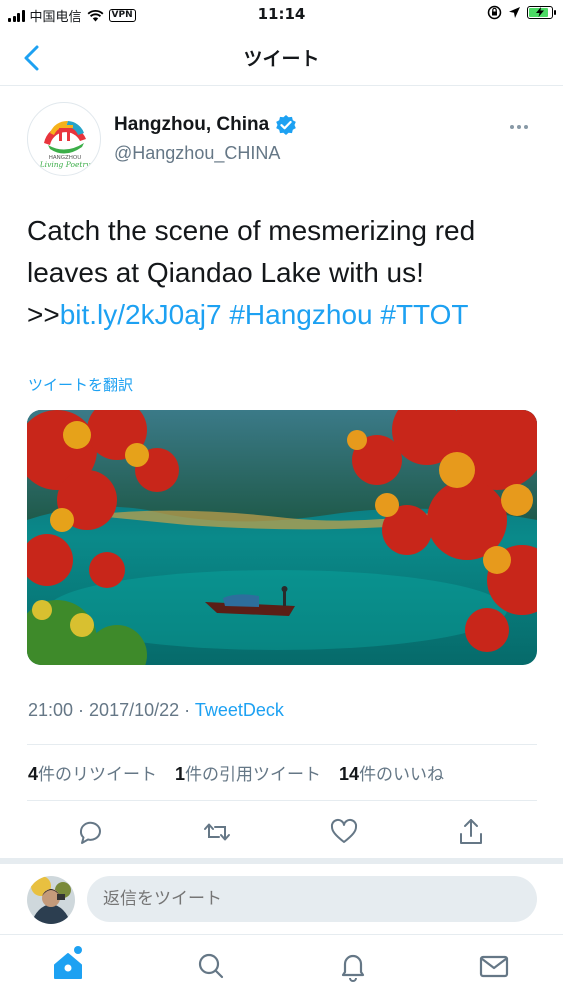 This screenshot has height=1000, width=563. What do you see at coordinates (192, 124) in the screenshot?
I see `author-name-text: Hangzhou, China` at bounding box center [192, 124].